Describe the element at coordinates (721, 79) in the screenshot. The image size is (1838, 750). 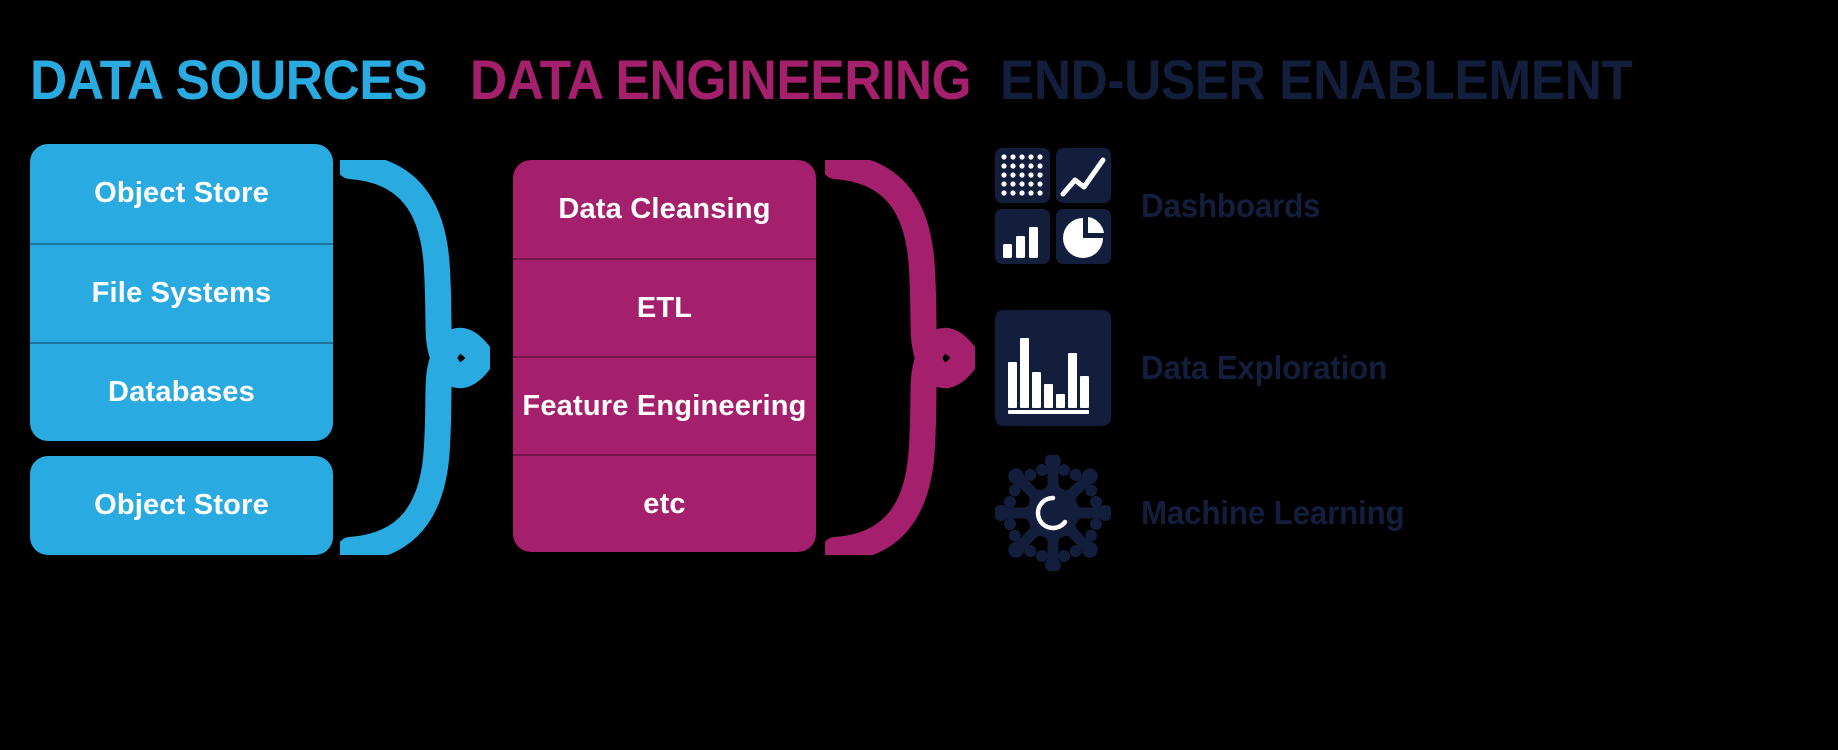
I see `column-heading-data-engineering: DATA ENGINEERING` at that location.